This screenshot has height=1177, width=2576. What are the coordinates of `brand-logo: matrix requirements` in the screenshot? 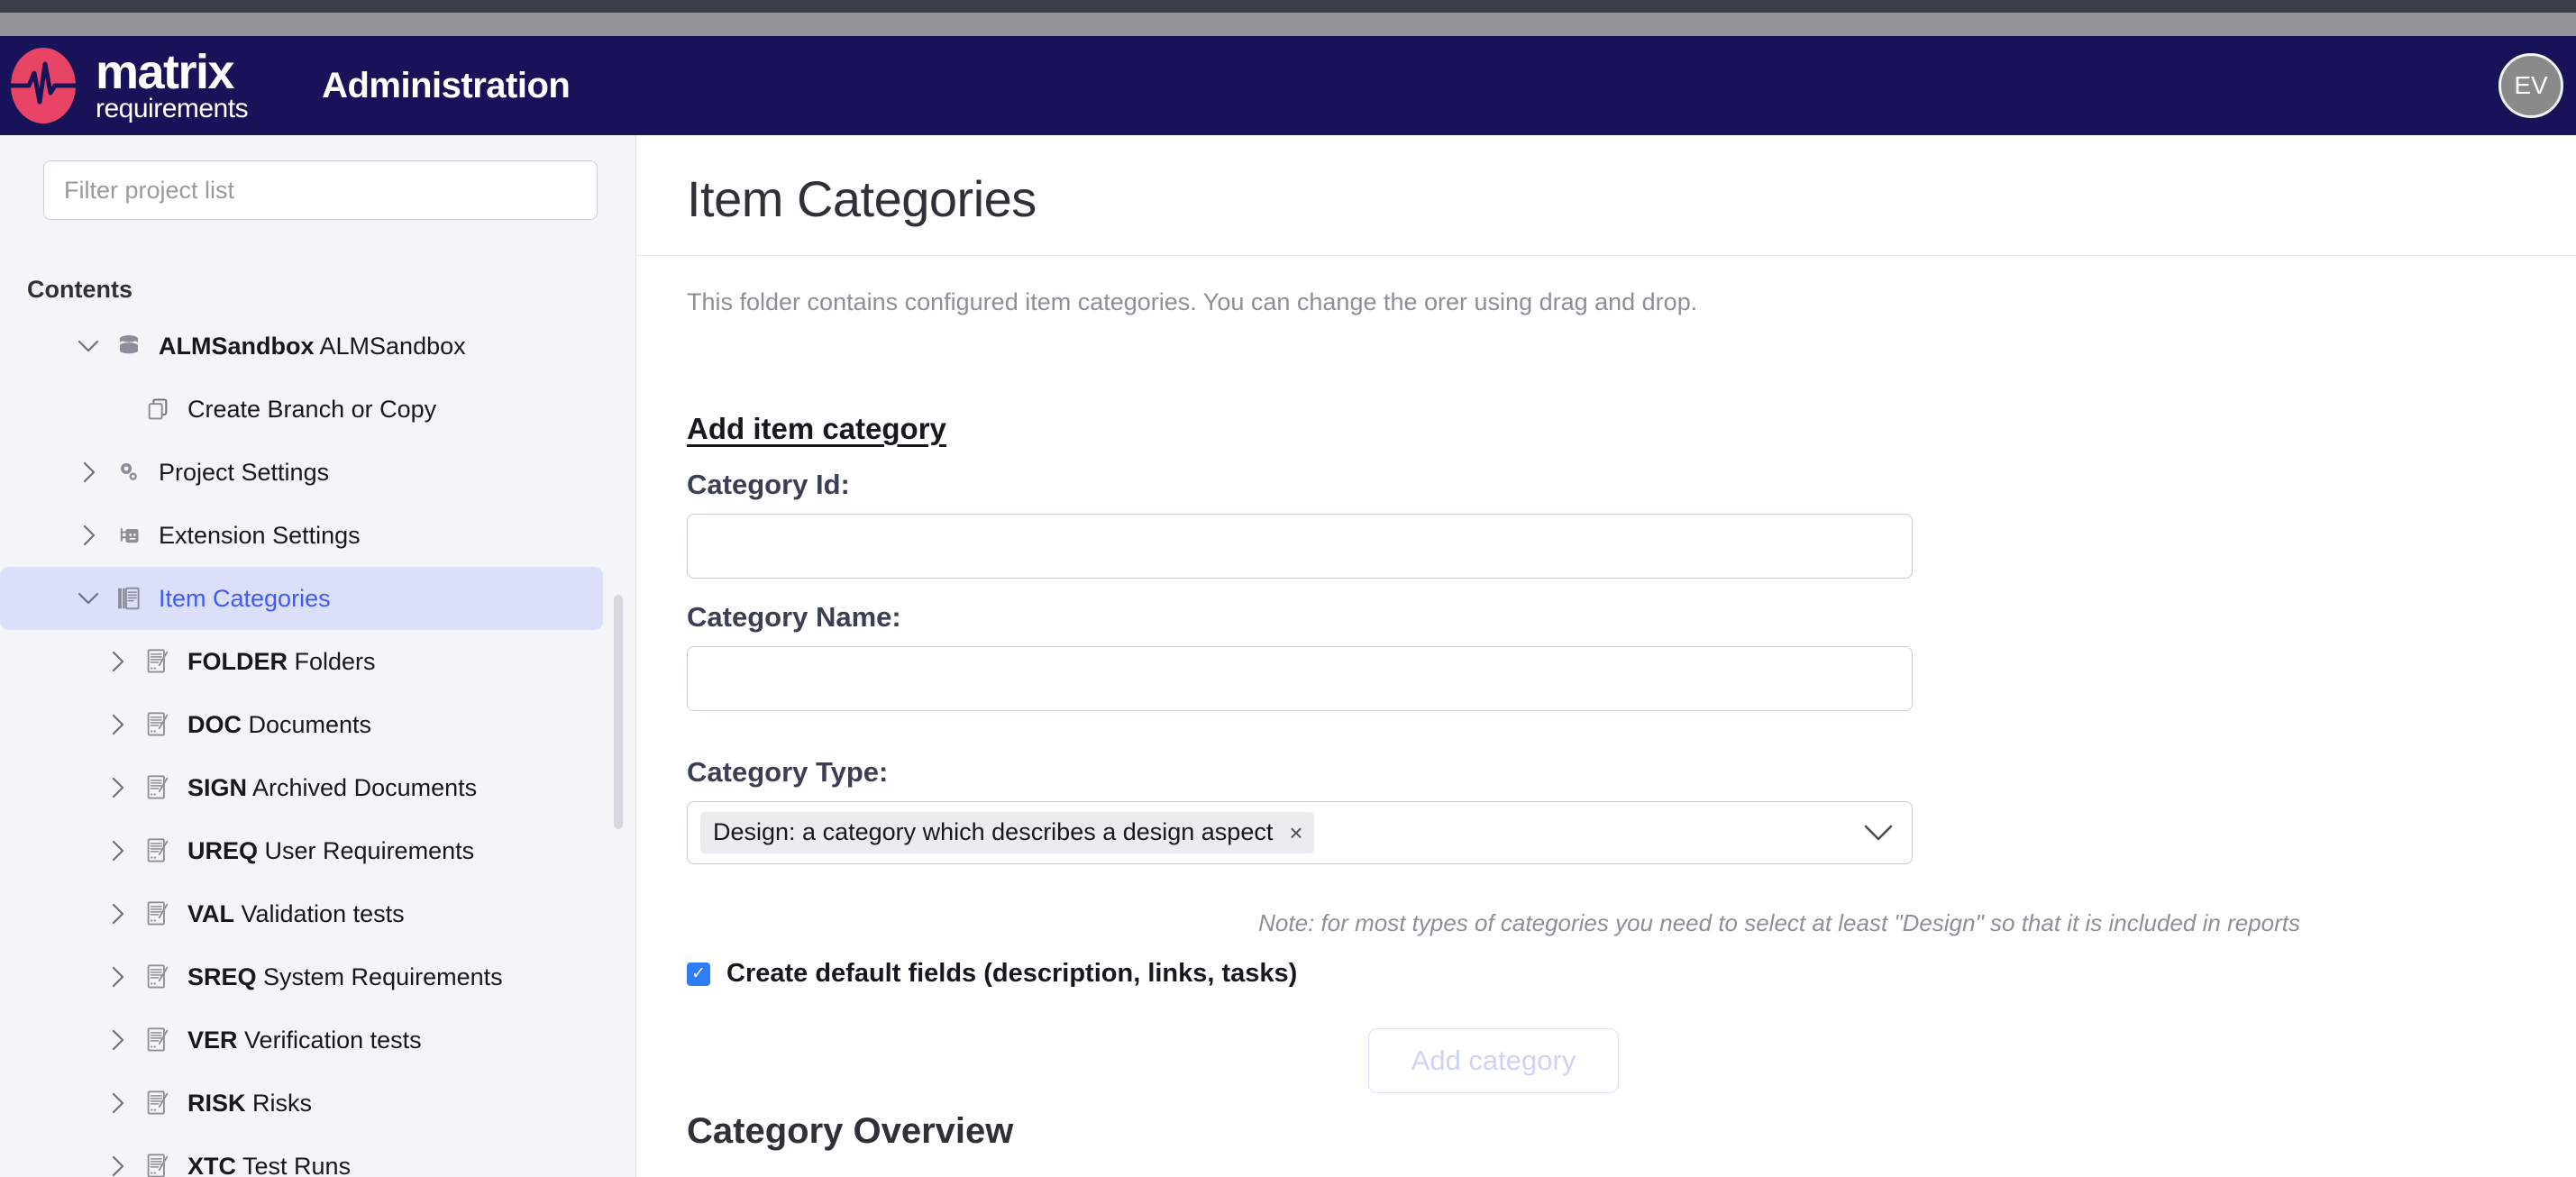 It's located at (128, 85).